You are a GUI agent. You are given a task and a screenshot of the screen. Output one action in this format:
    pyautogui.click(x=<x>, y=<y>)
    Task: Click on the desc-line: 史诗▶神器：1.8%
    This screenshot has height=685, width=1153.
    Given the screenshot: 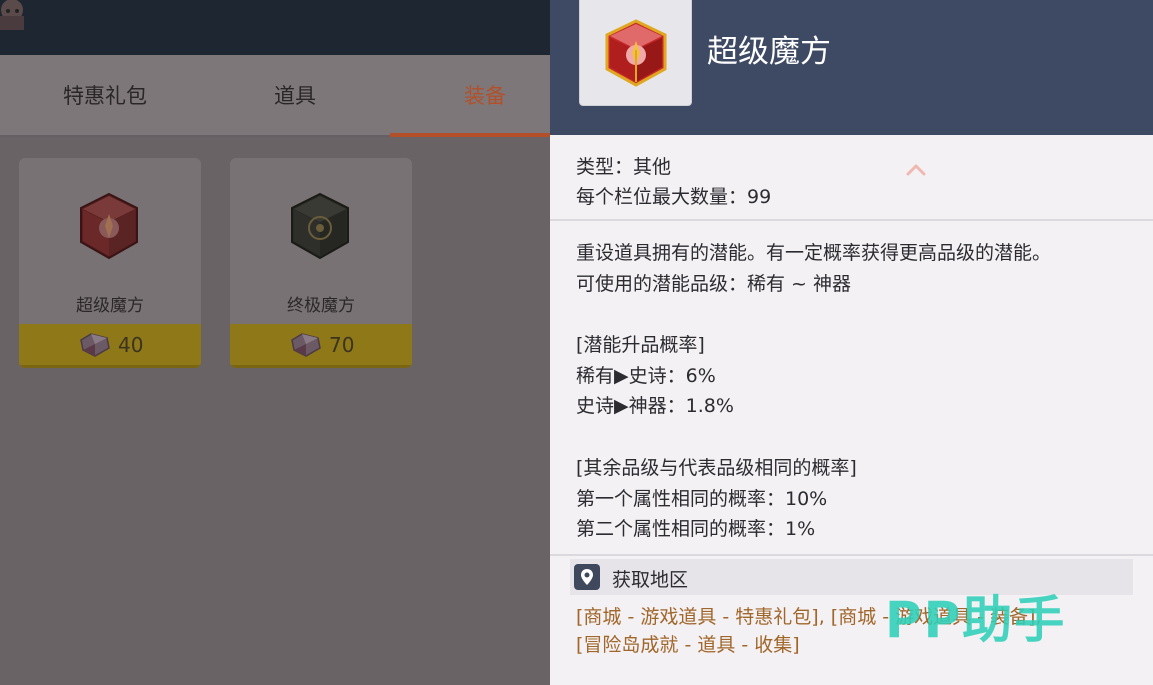 What is the action you would take?
    pyautogui.click(x=655, y=406)
    